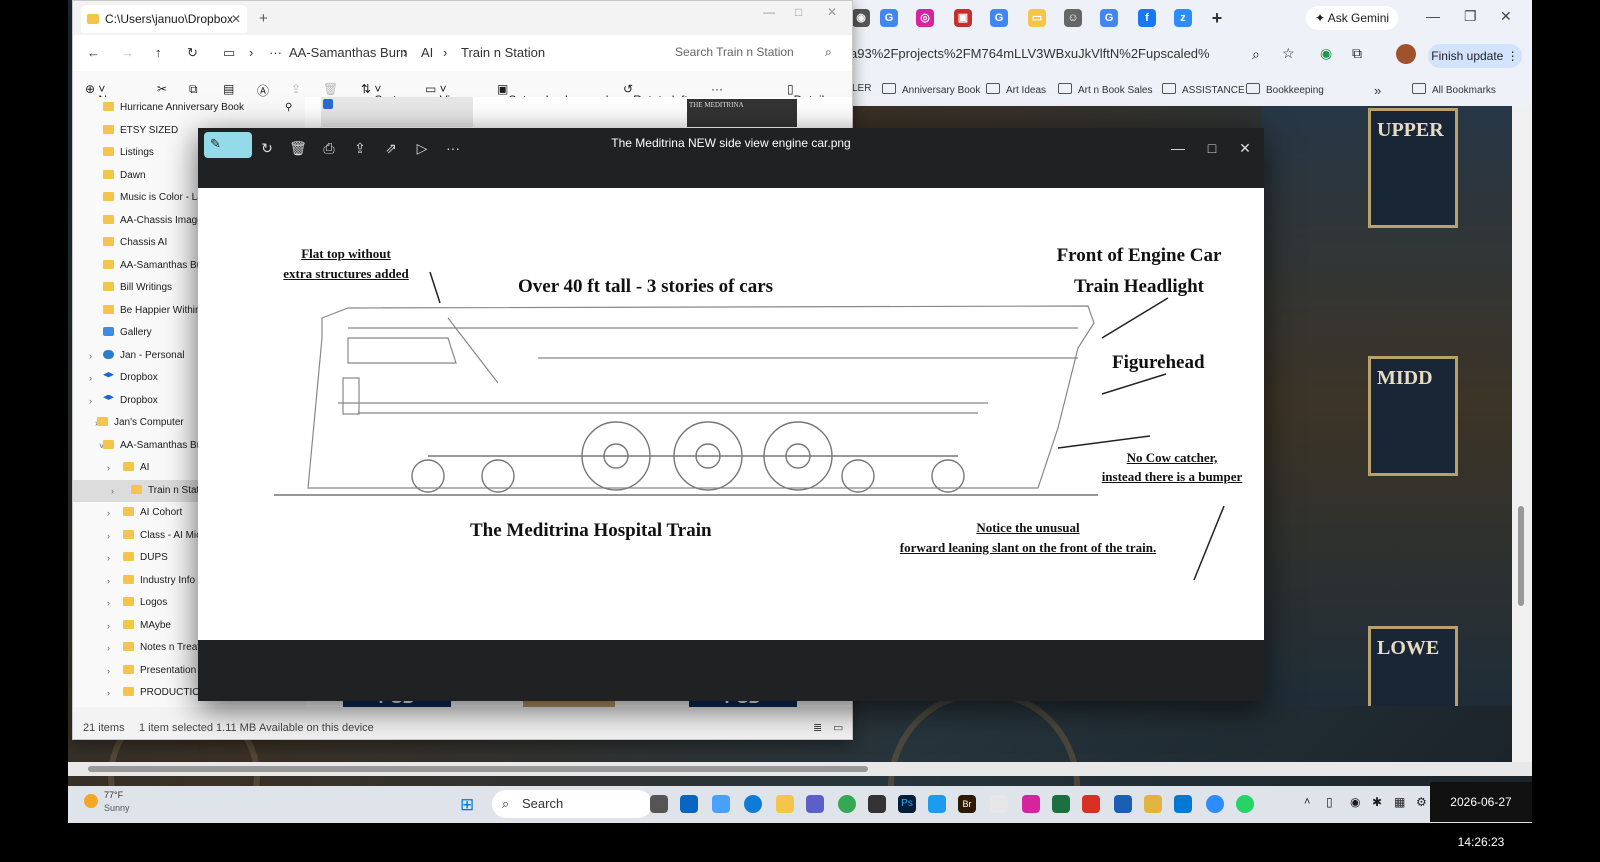 This screenshot has width=1600, height=862. Describe the element at coordinates (288, 108) in the screenshot. I see `pin-icon: ⚲` at that location.